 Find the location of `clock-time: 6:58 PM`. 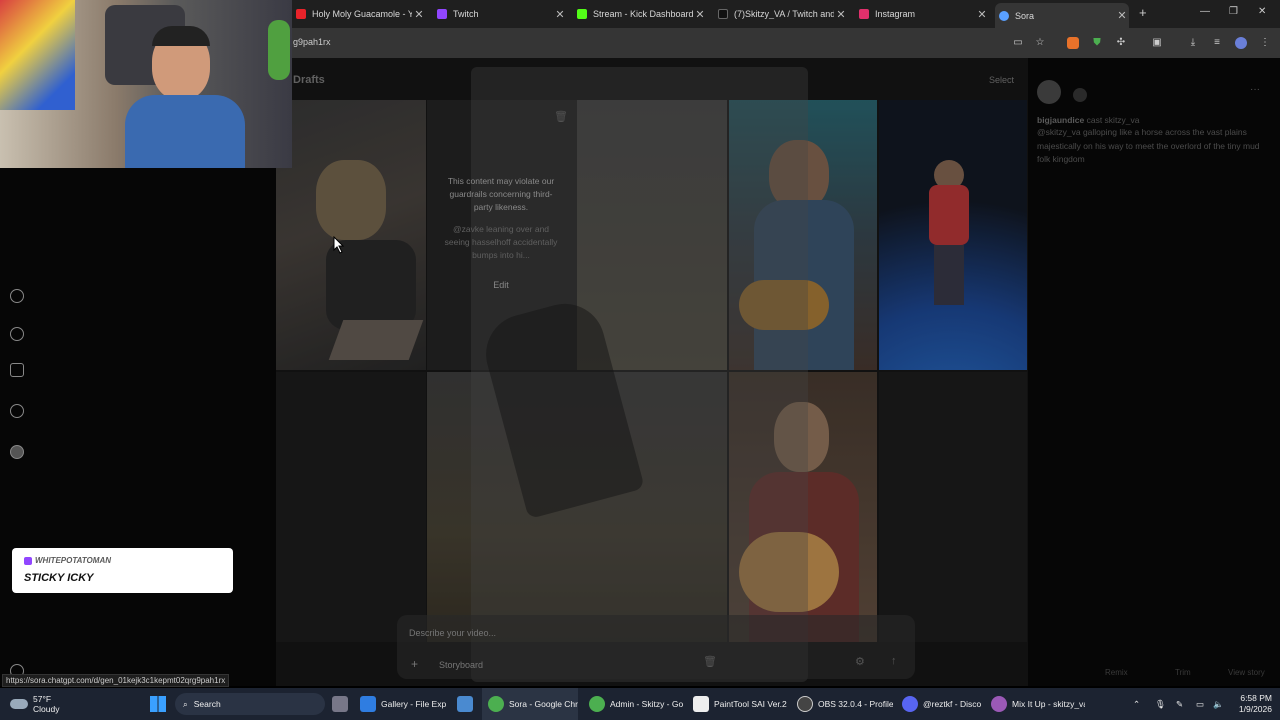

clock-time: 6:58 PM is located at coordinates (1256, 698).